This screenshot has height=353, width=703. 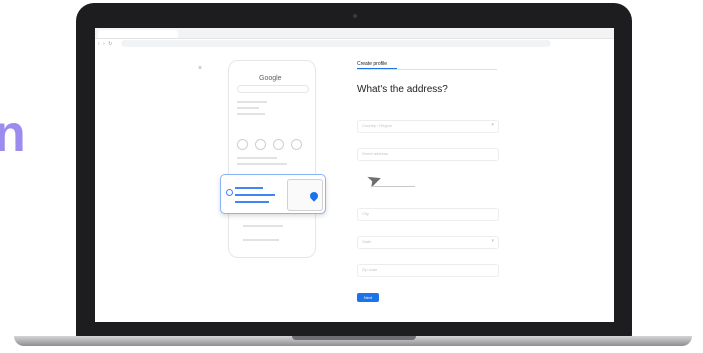 I want to click on google-logo: Google, so click(x=270, y=78).